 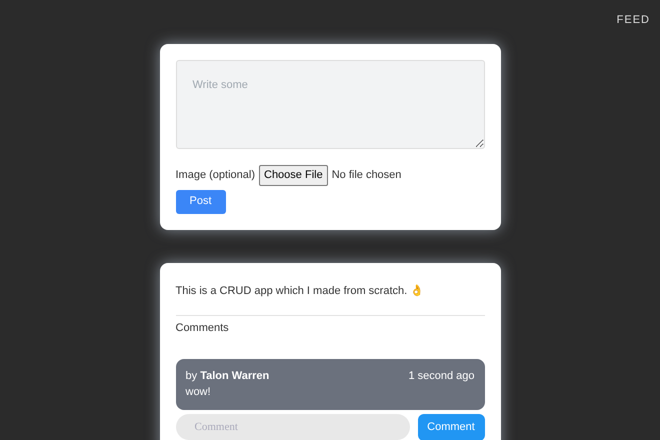 I want to click on comment-text: wow!, so click(x=199, y=392).